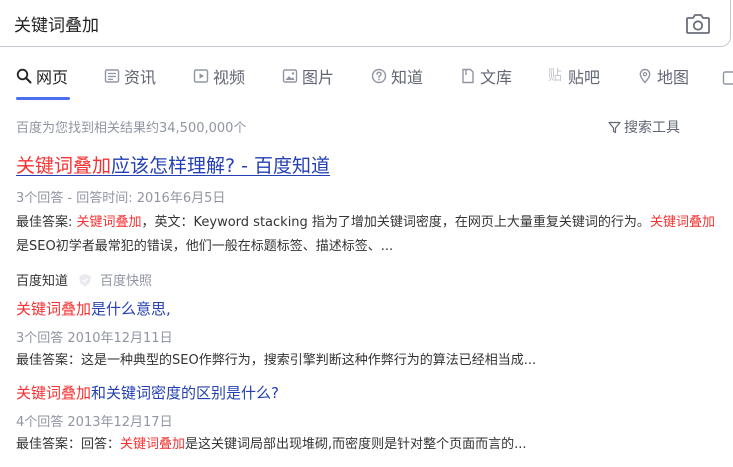  What do you see at coordinates (614, 127) in the screenshot?
I see `filter-icon` at bounding box center [614, 127].